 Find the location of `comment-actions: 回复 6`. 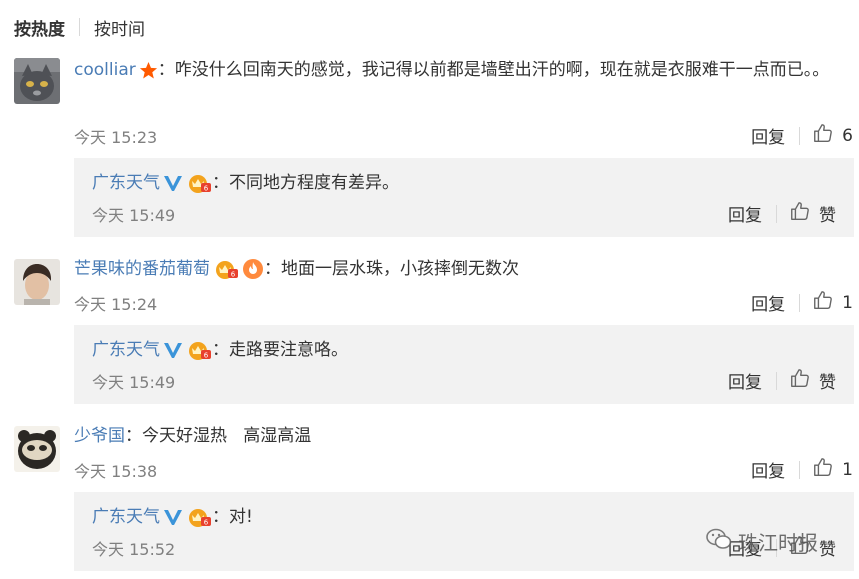

comment-actions: 回复 6 is located at coordinates (802, 135).